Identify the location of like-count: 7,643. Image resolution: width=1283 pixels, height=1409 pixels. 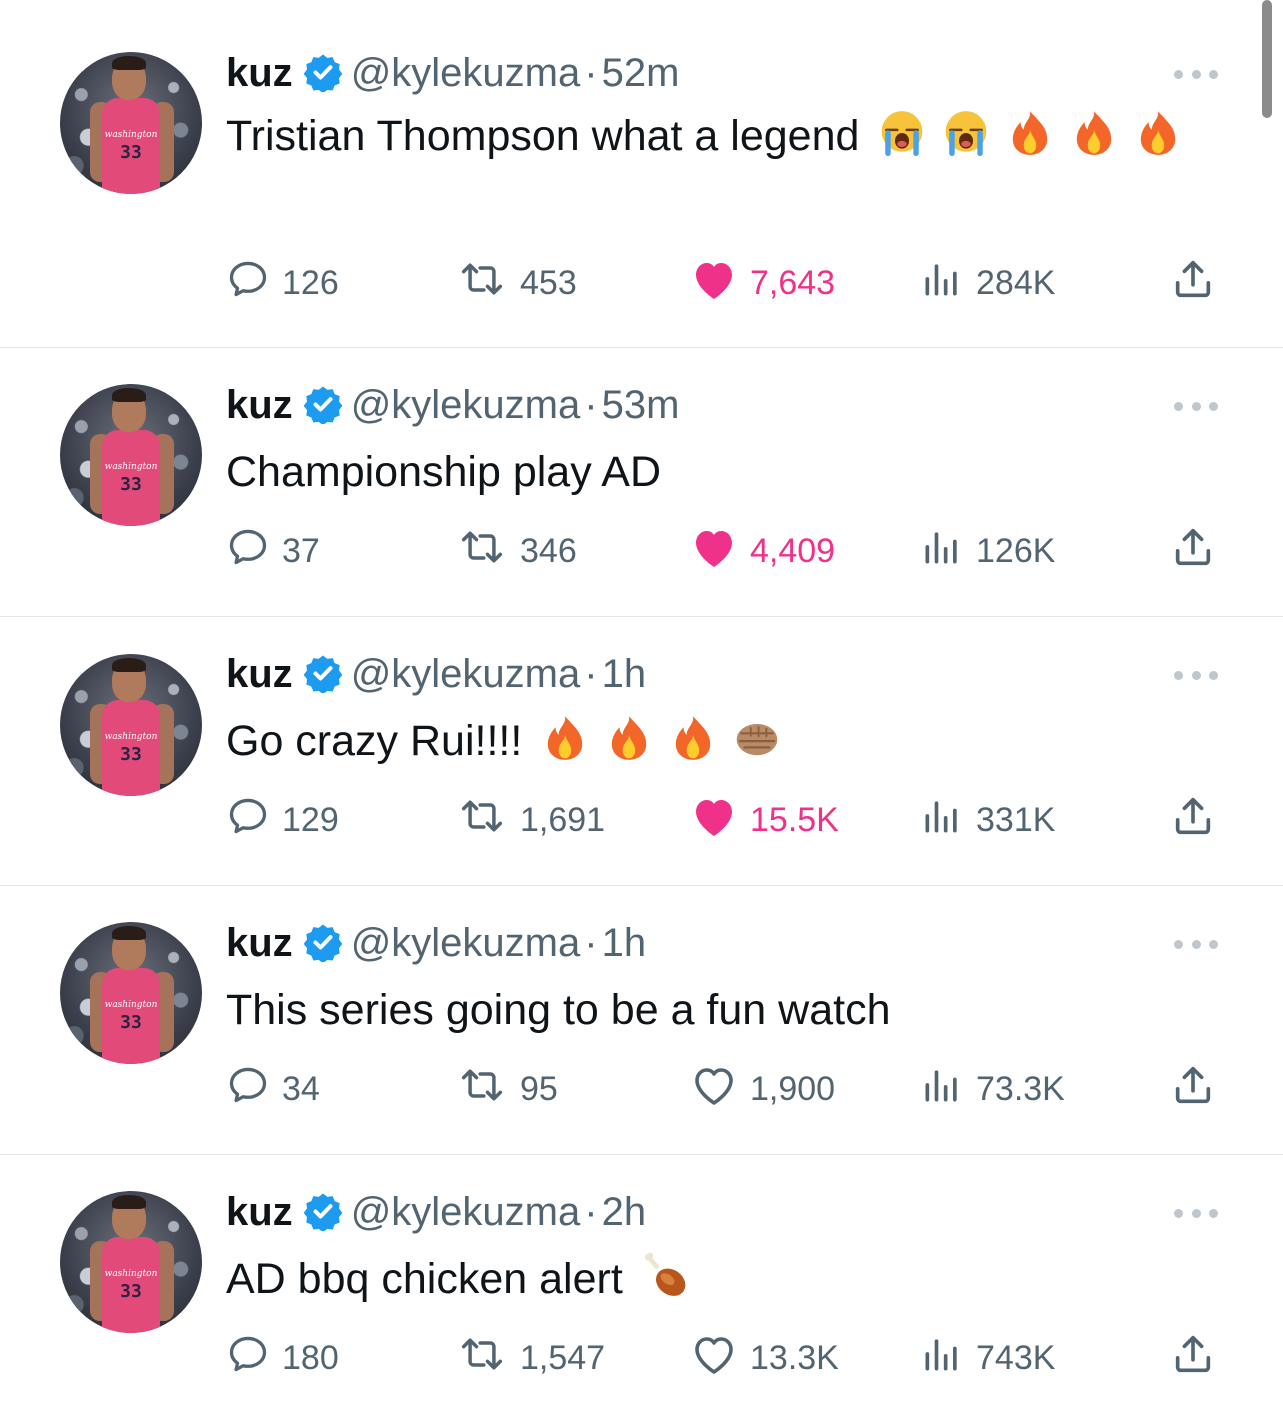
(793, 282).